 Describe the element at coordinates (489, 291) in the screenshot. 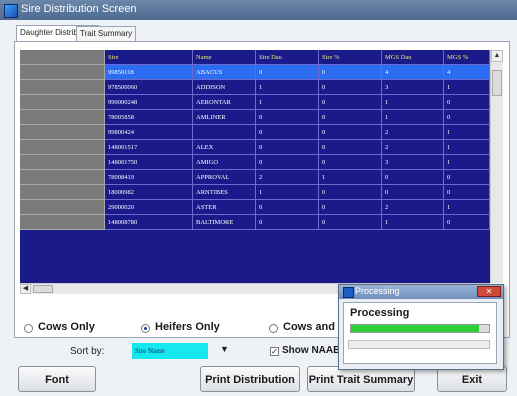

I see `close-icon: ✕` at that location.